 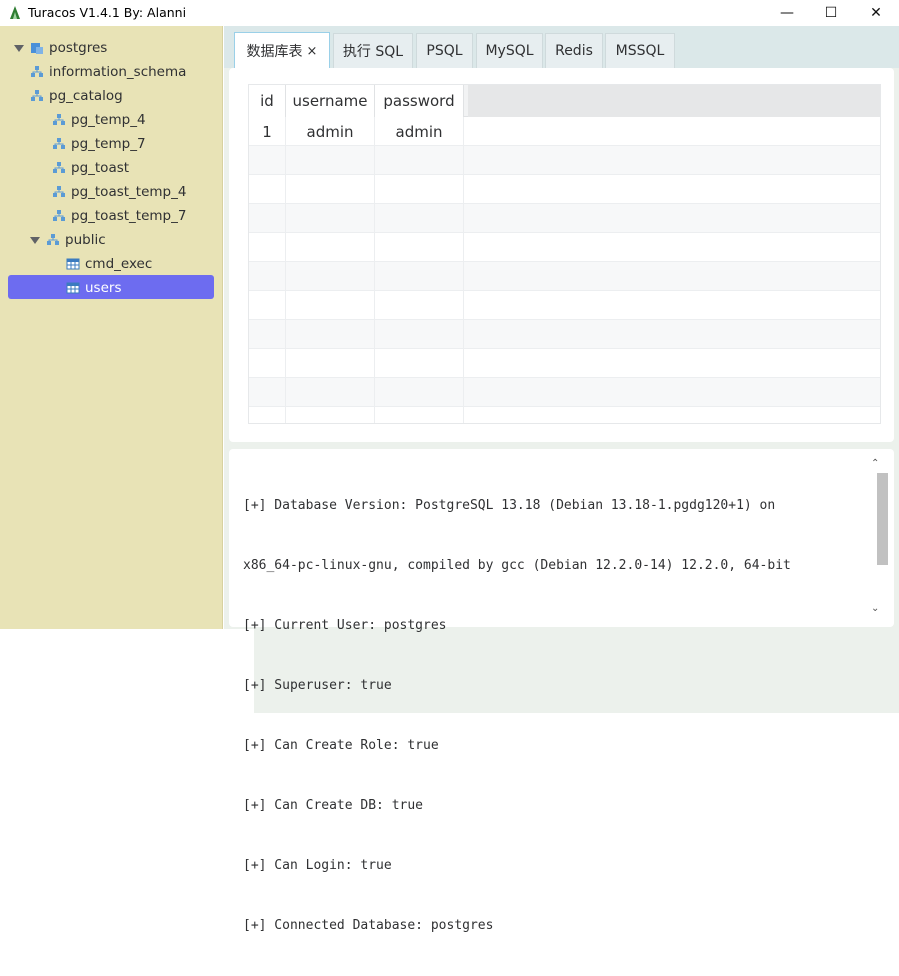 What do you see at coordinates (449, 13) in the screenshot?
I see `title-bar: Turacos V1.4.1 By: Alanni — ☐ ✕` at bounding box center [449, 13].